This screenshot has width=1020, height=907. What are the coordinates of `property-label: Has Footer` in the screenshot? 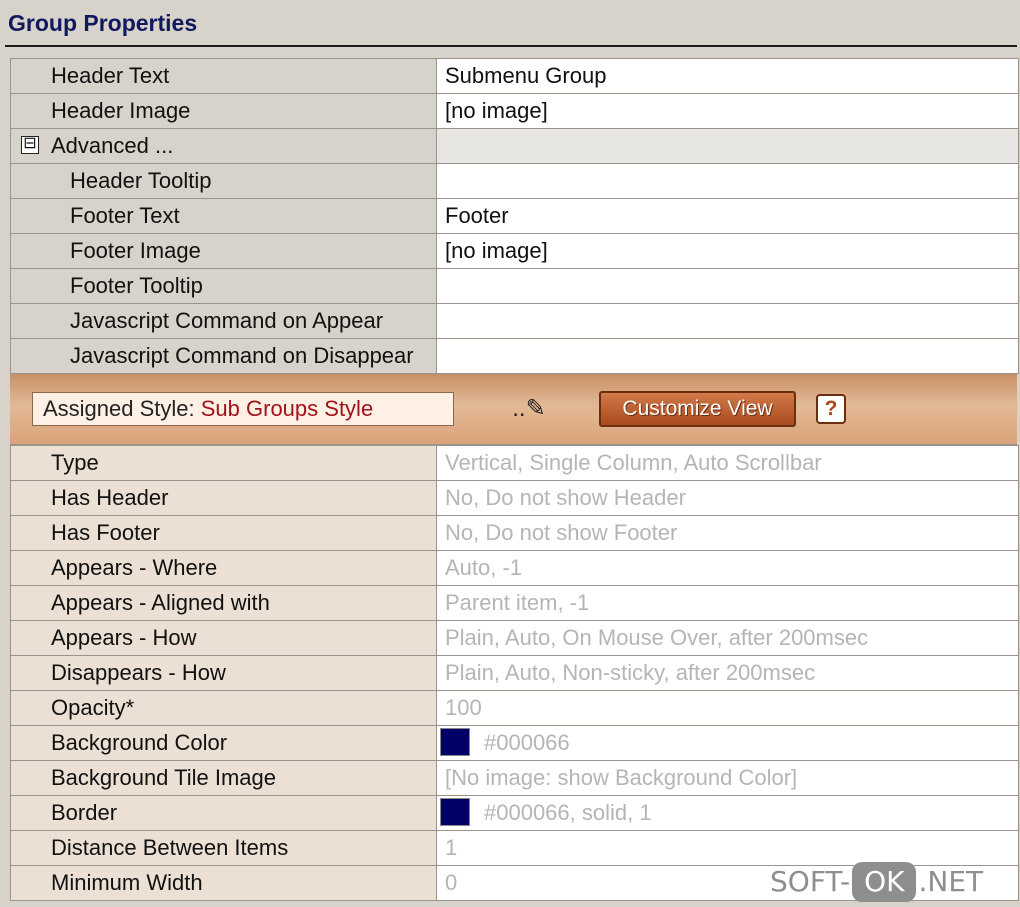 It's located at (223, 533).